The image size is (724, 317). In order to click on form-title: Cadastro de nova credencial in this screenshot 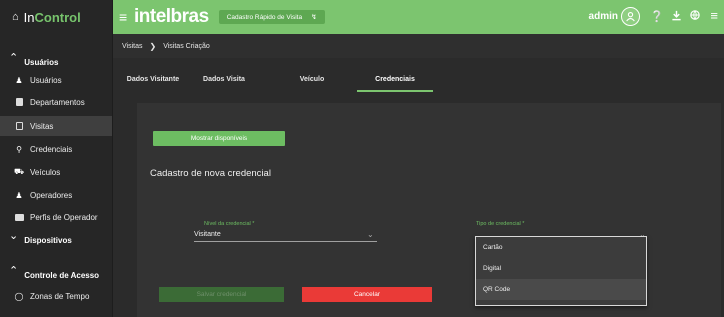, I will do `click(210, 173)`.